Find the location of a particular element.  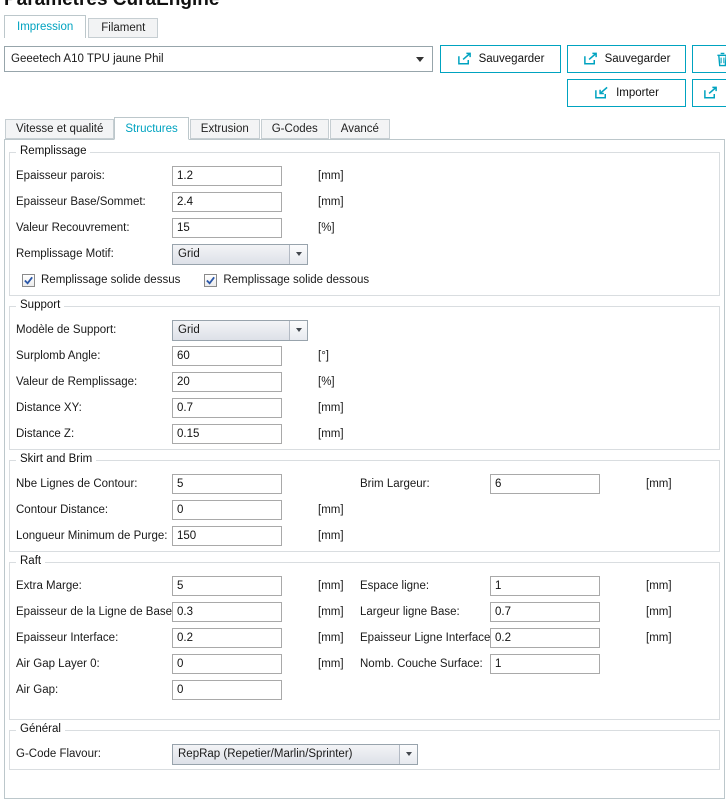

field-row: Contour Distance: [mm] is located at coordinates (364, 510).